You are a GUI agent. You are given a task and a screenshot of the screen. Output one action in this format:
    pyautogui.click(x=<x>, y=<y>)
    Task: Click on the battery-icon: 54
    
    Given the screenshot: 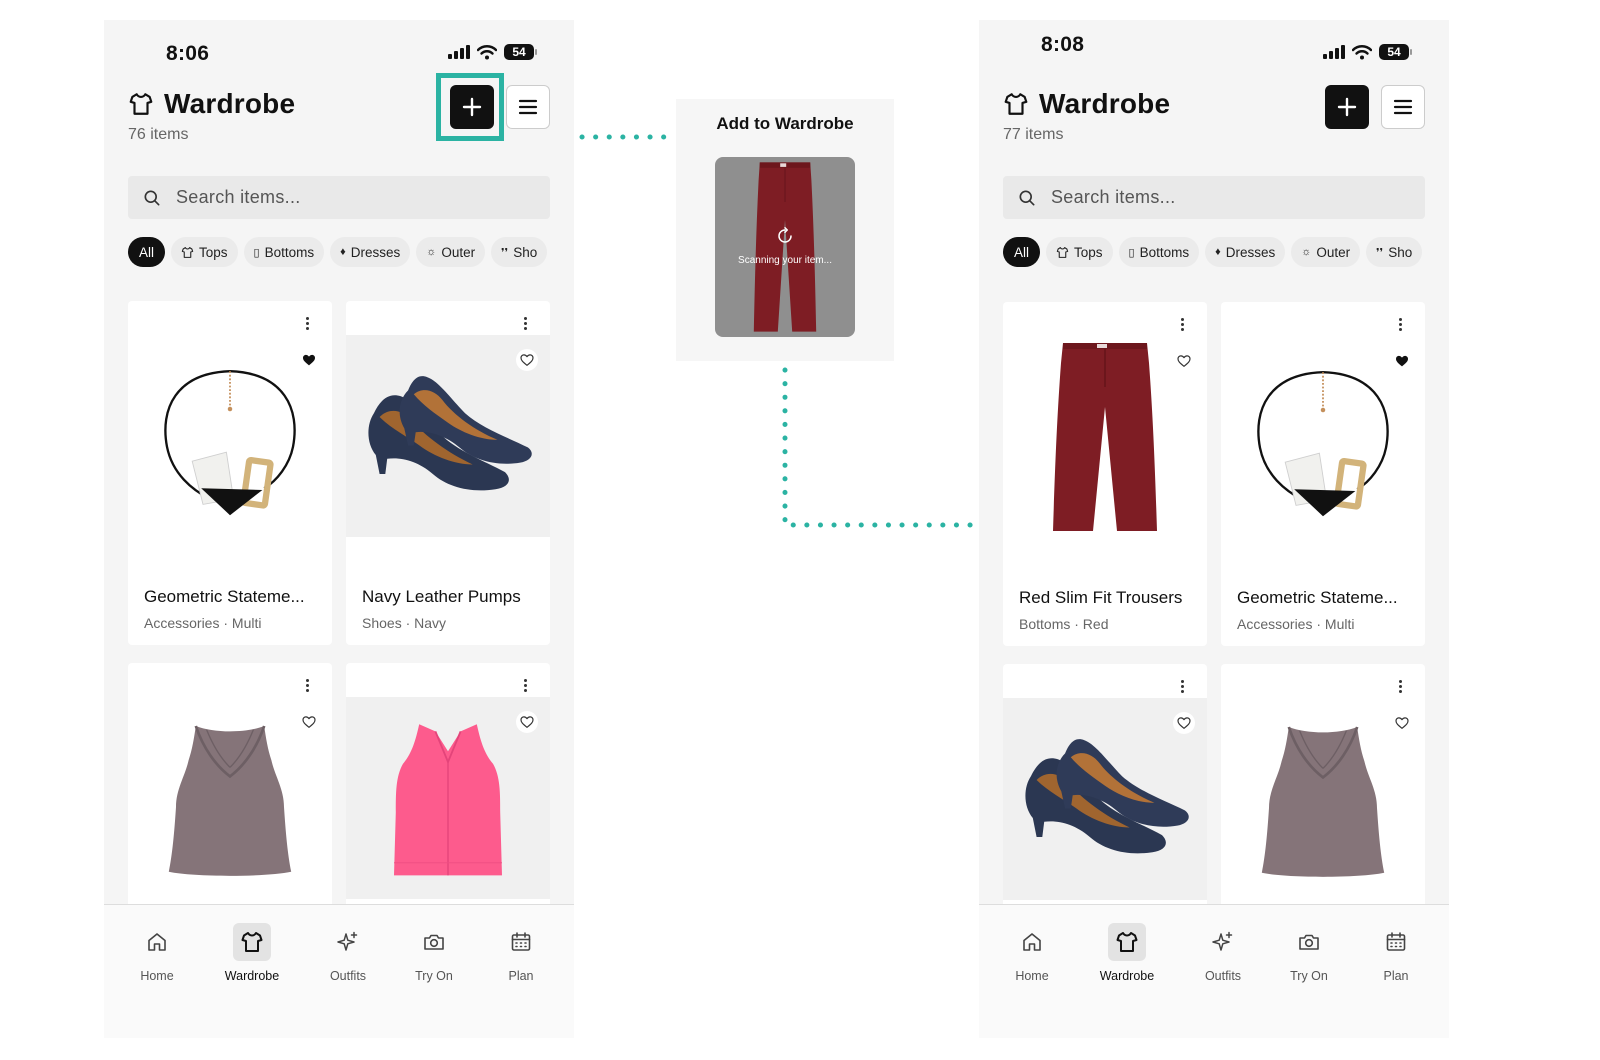 What is the action you would take?
    pyautogui.click(x=1395, y=52)
    